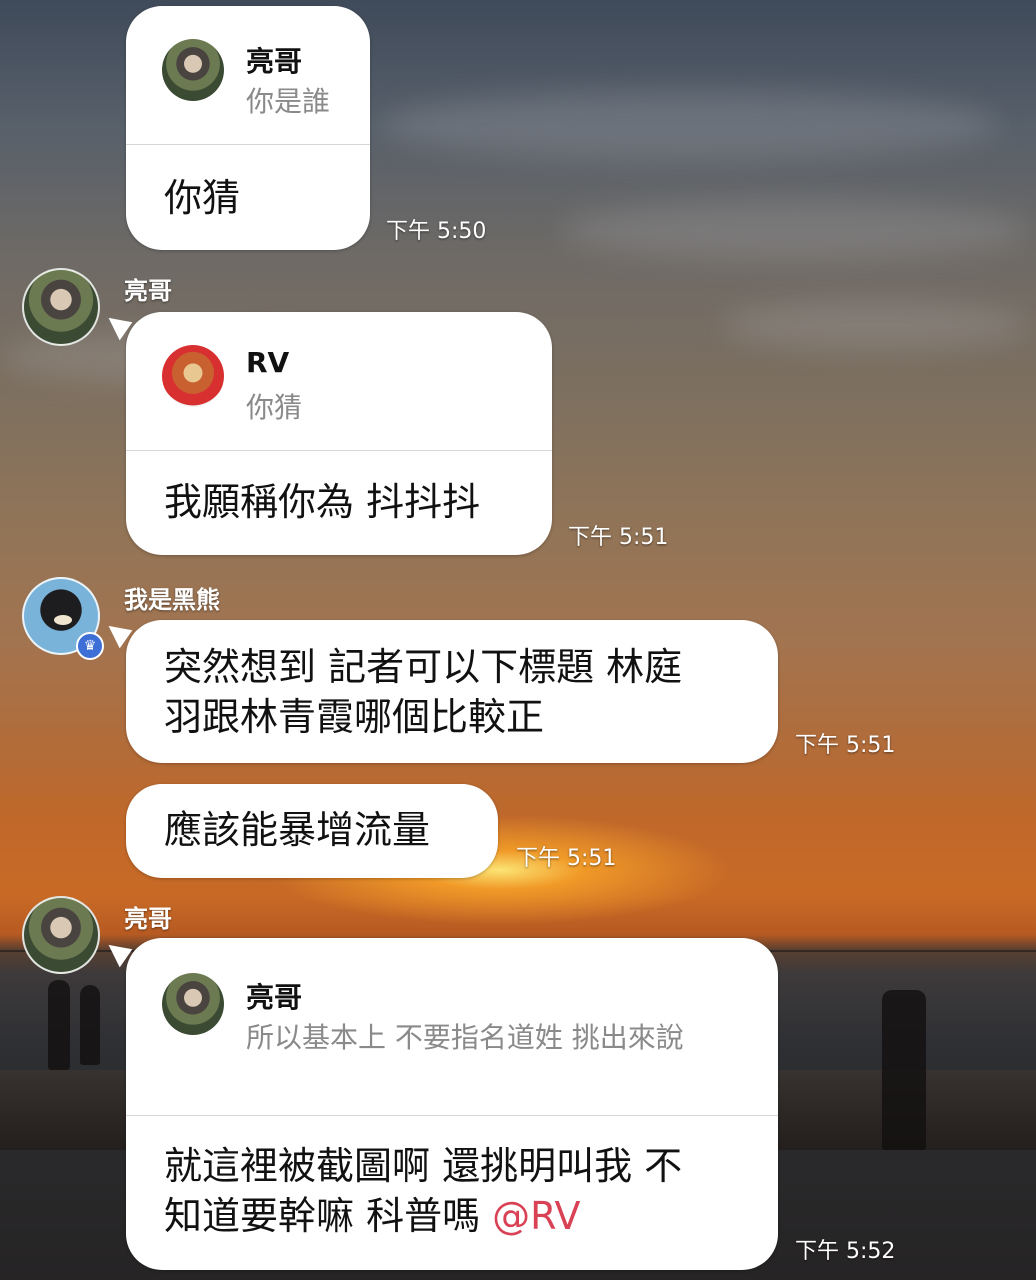  I want to click on message-text: 應該能暴增流量, so click(297, 830).